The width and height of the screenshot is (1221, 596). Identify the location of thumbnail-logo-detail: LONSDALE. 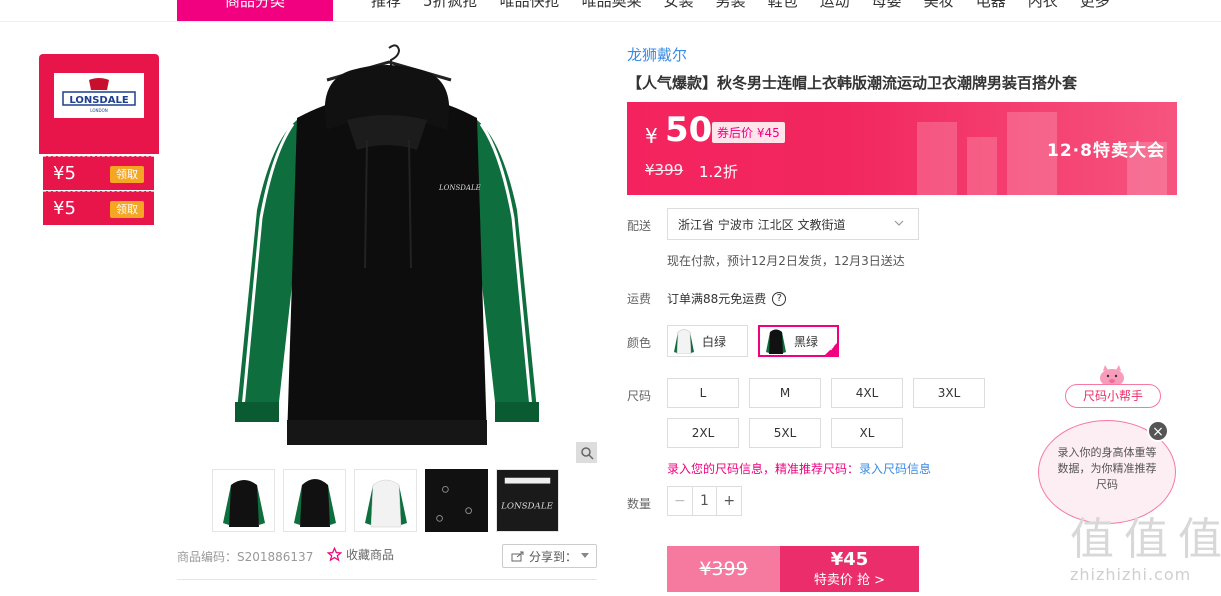
(527, 500).